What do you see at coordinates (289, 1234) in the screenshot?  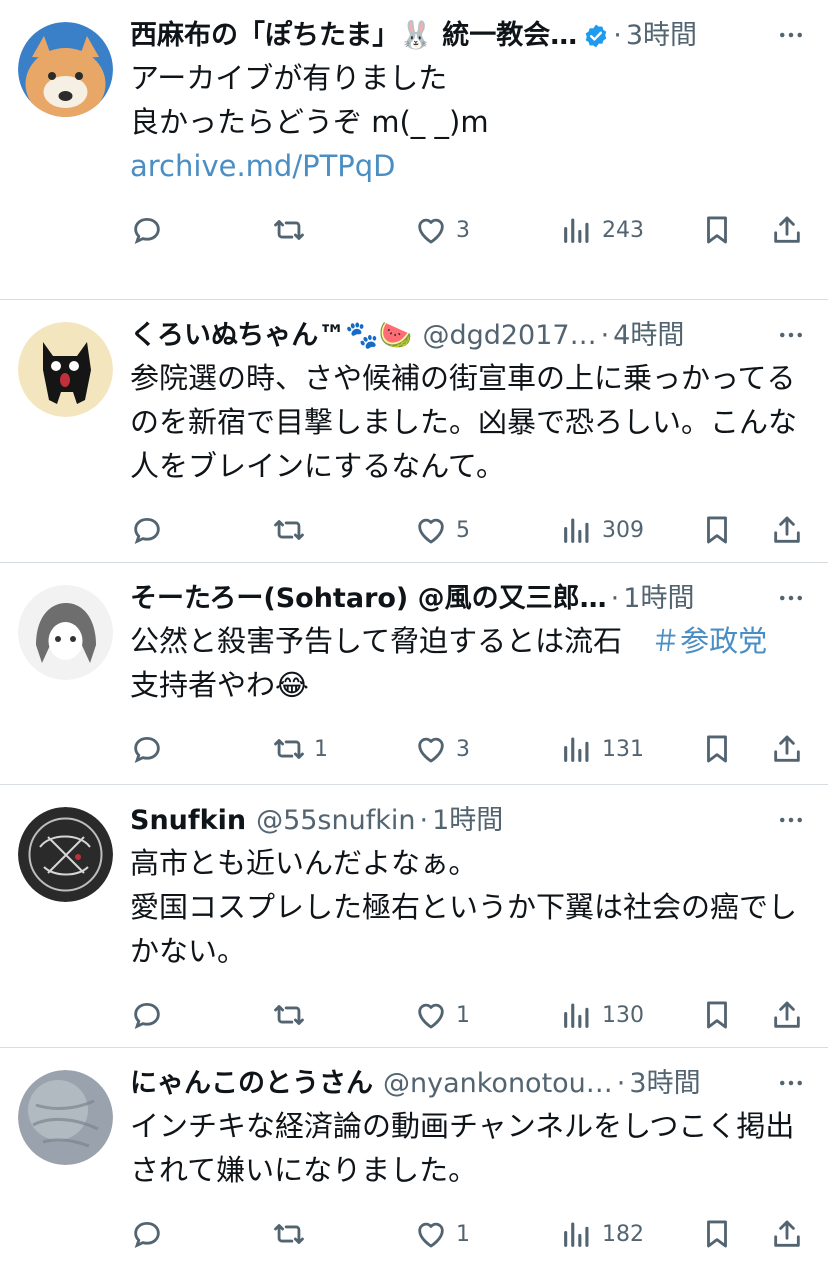 I see `retweet-icon` at bounding box center [289, 1234].